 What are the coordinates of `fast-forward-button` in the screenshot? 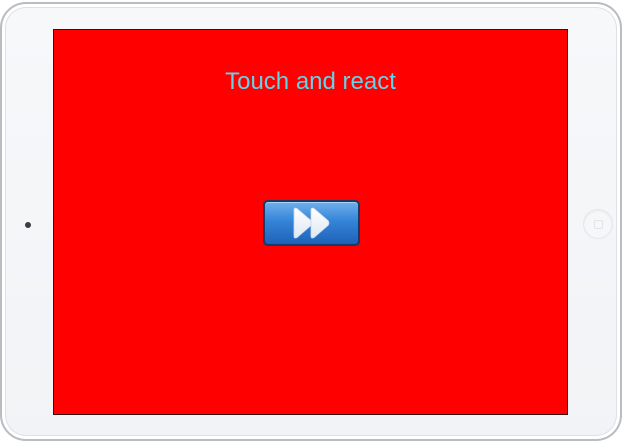 It's located at (311, 223).